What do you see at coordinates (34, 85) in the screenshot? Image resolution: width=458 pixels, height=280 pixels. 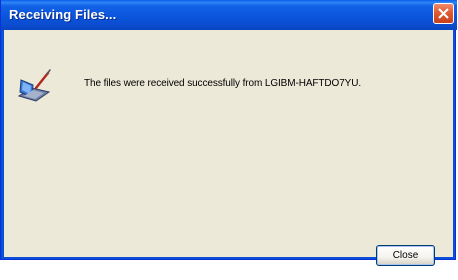 I see `laptop-receive-icon` at bounding box center [34, 85].